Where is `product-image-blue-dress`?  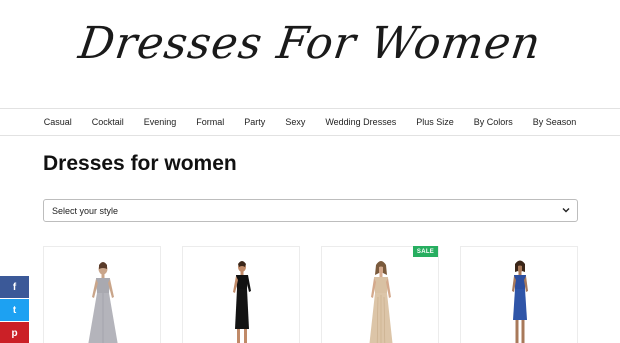 product-image-blue-dress is located at coordinates (519, 295).